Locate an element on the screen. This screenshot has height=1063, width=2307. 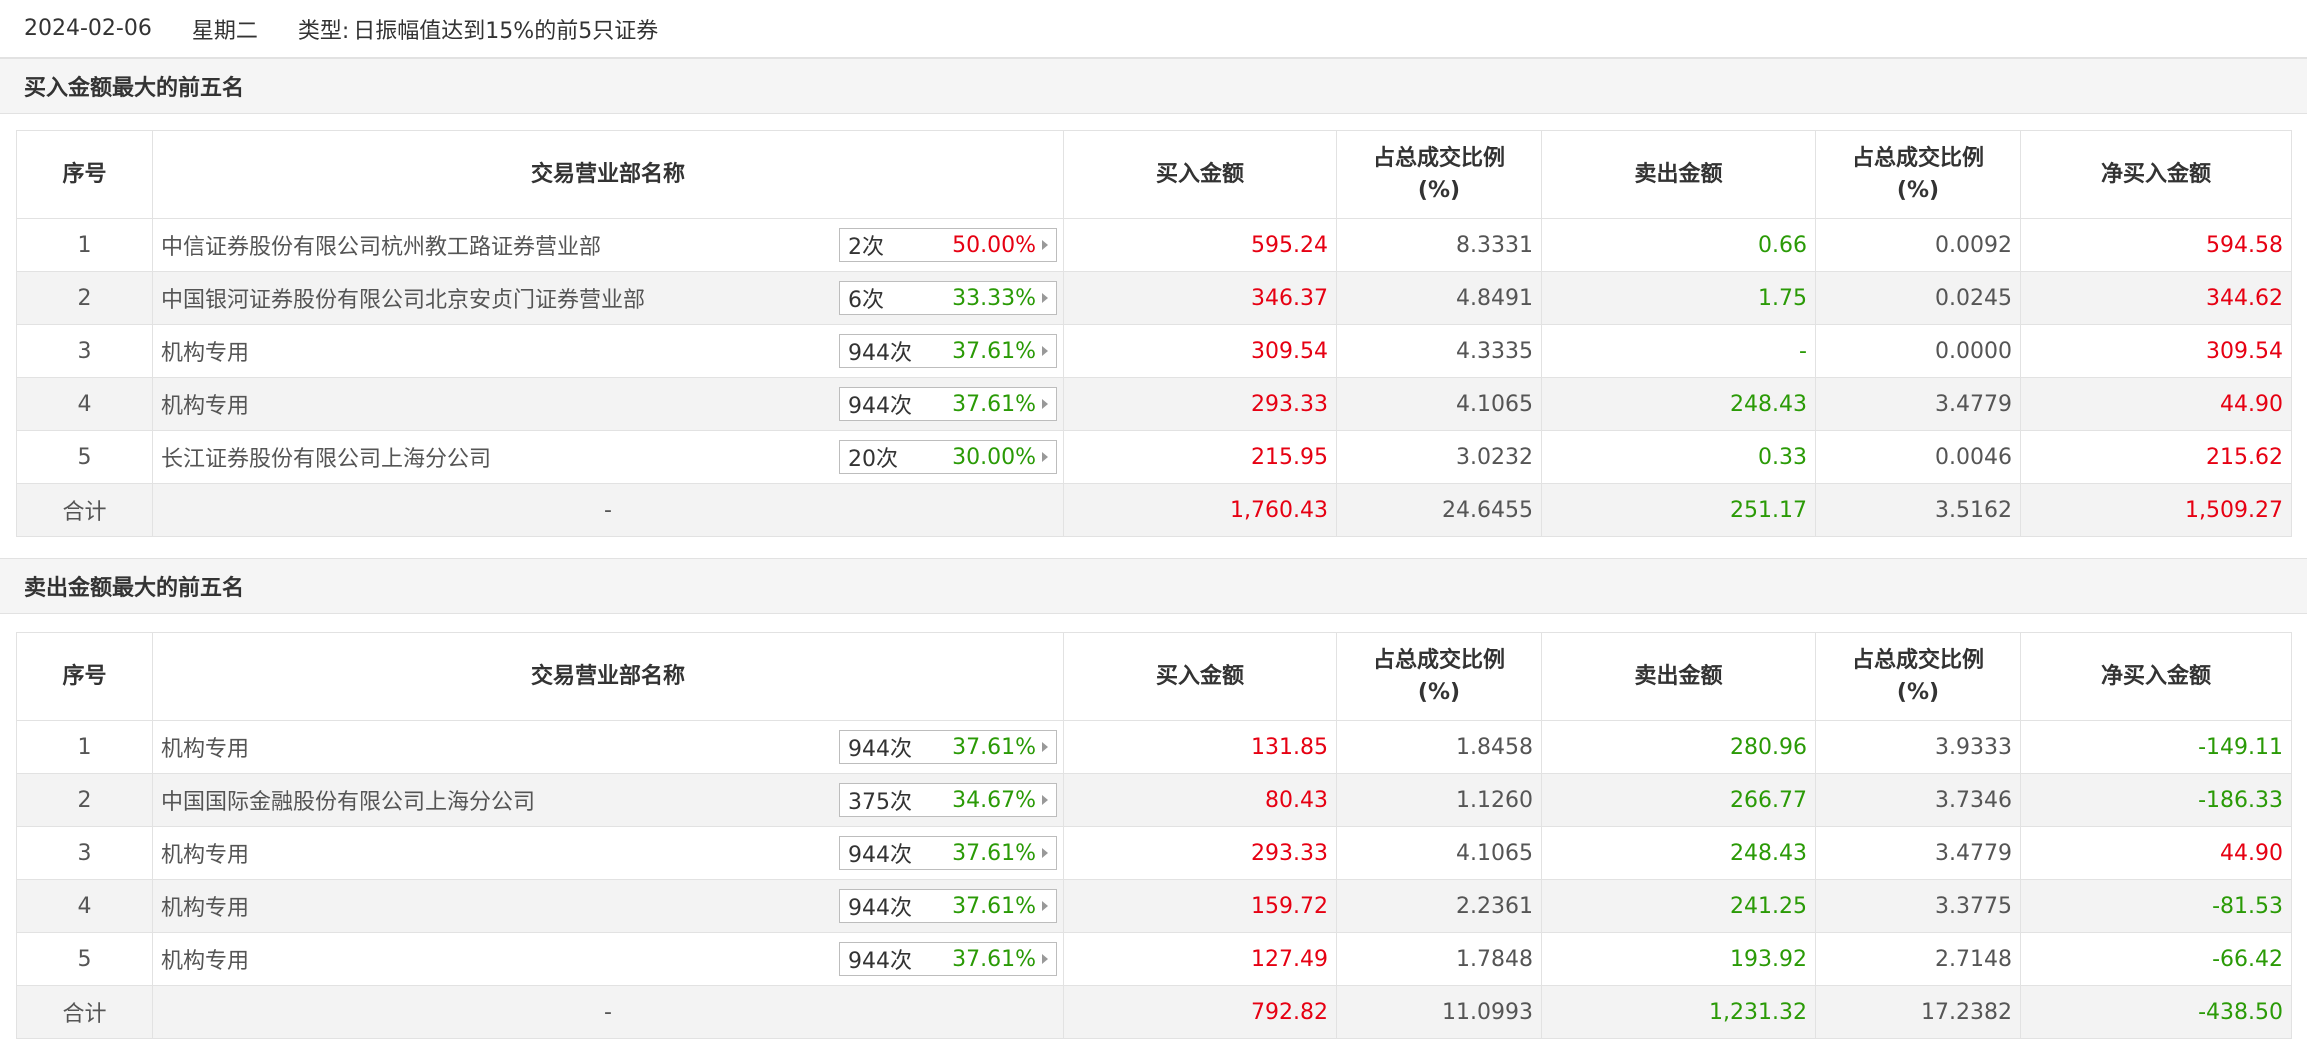
col-buy-ratio-header-text: 占总成交比例 is located at coordinates (1438, 660).